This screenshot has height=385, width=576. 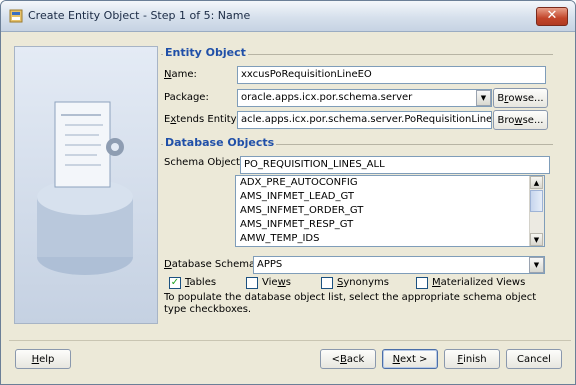 I want to click on entity-object-heading: Entity Object, so click(x=205, y=52).